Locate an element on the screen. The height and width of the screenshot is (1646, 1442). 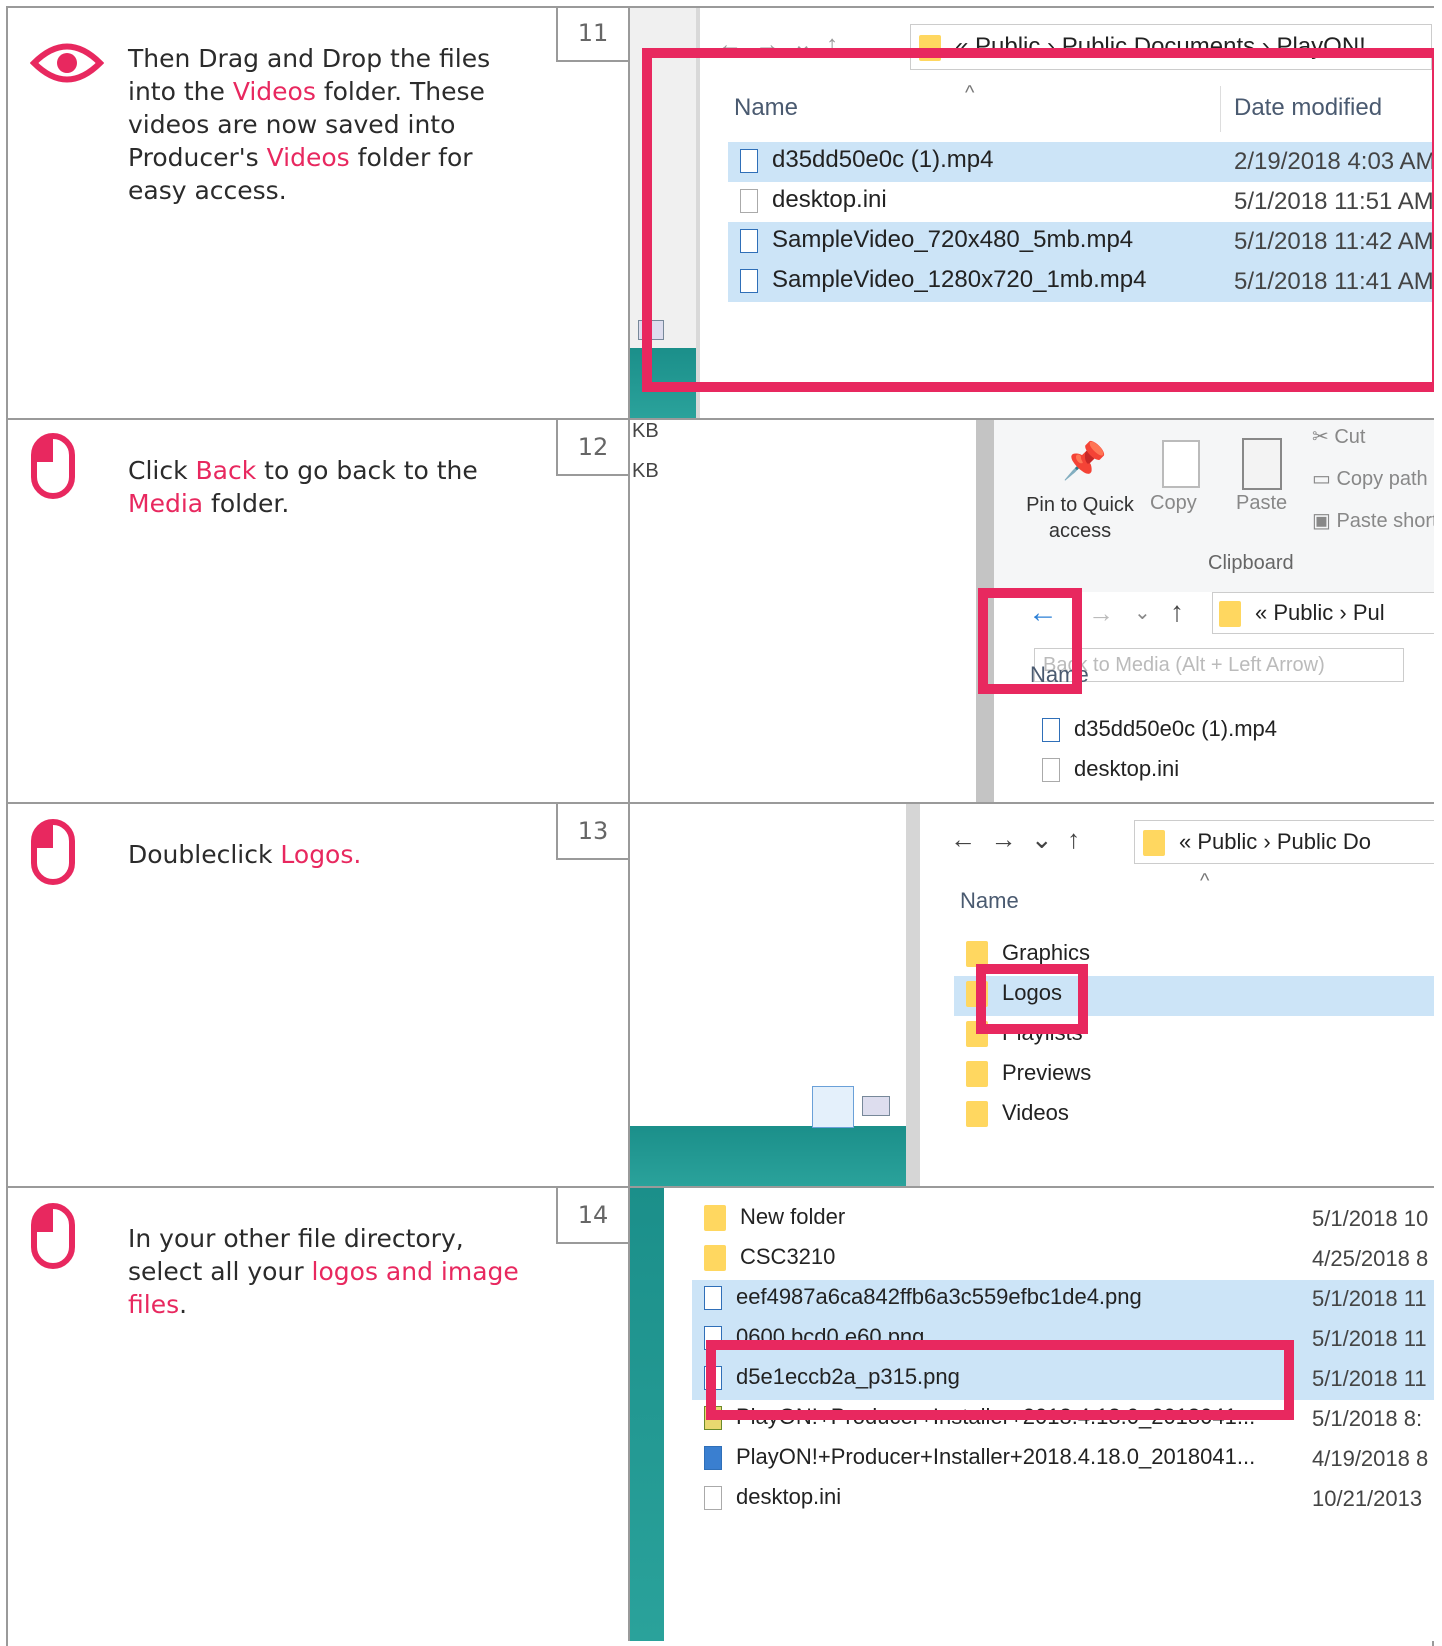
folder-row: Previews is located at coordinates (1028, 1074).